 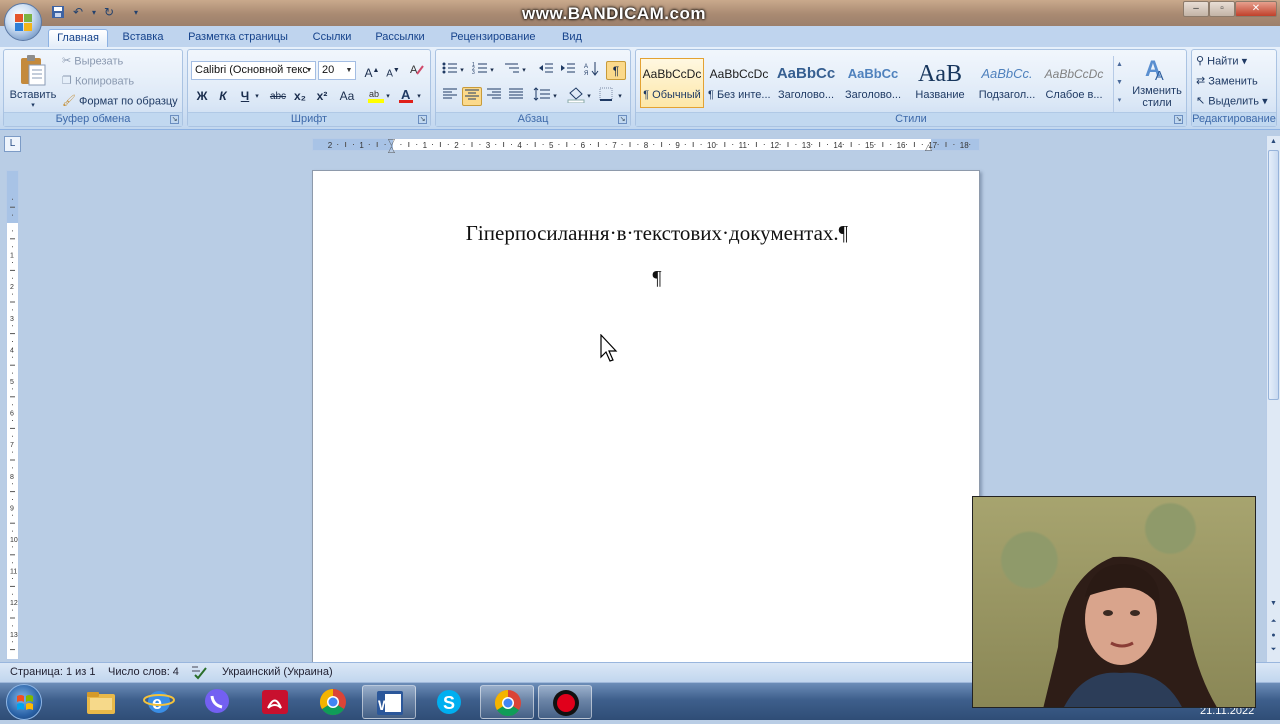 What do you see at coordinates (516, 96) in the screenshot?
I see `justify-button` at bounding box center [516, 96].